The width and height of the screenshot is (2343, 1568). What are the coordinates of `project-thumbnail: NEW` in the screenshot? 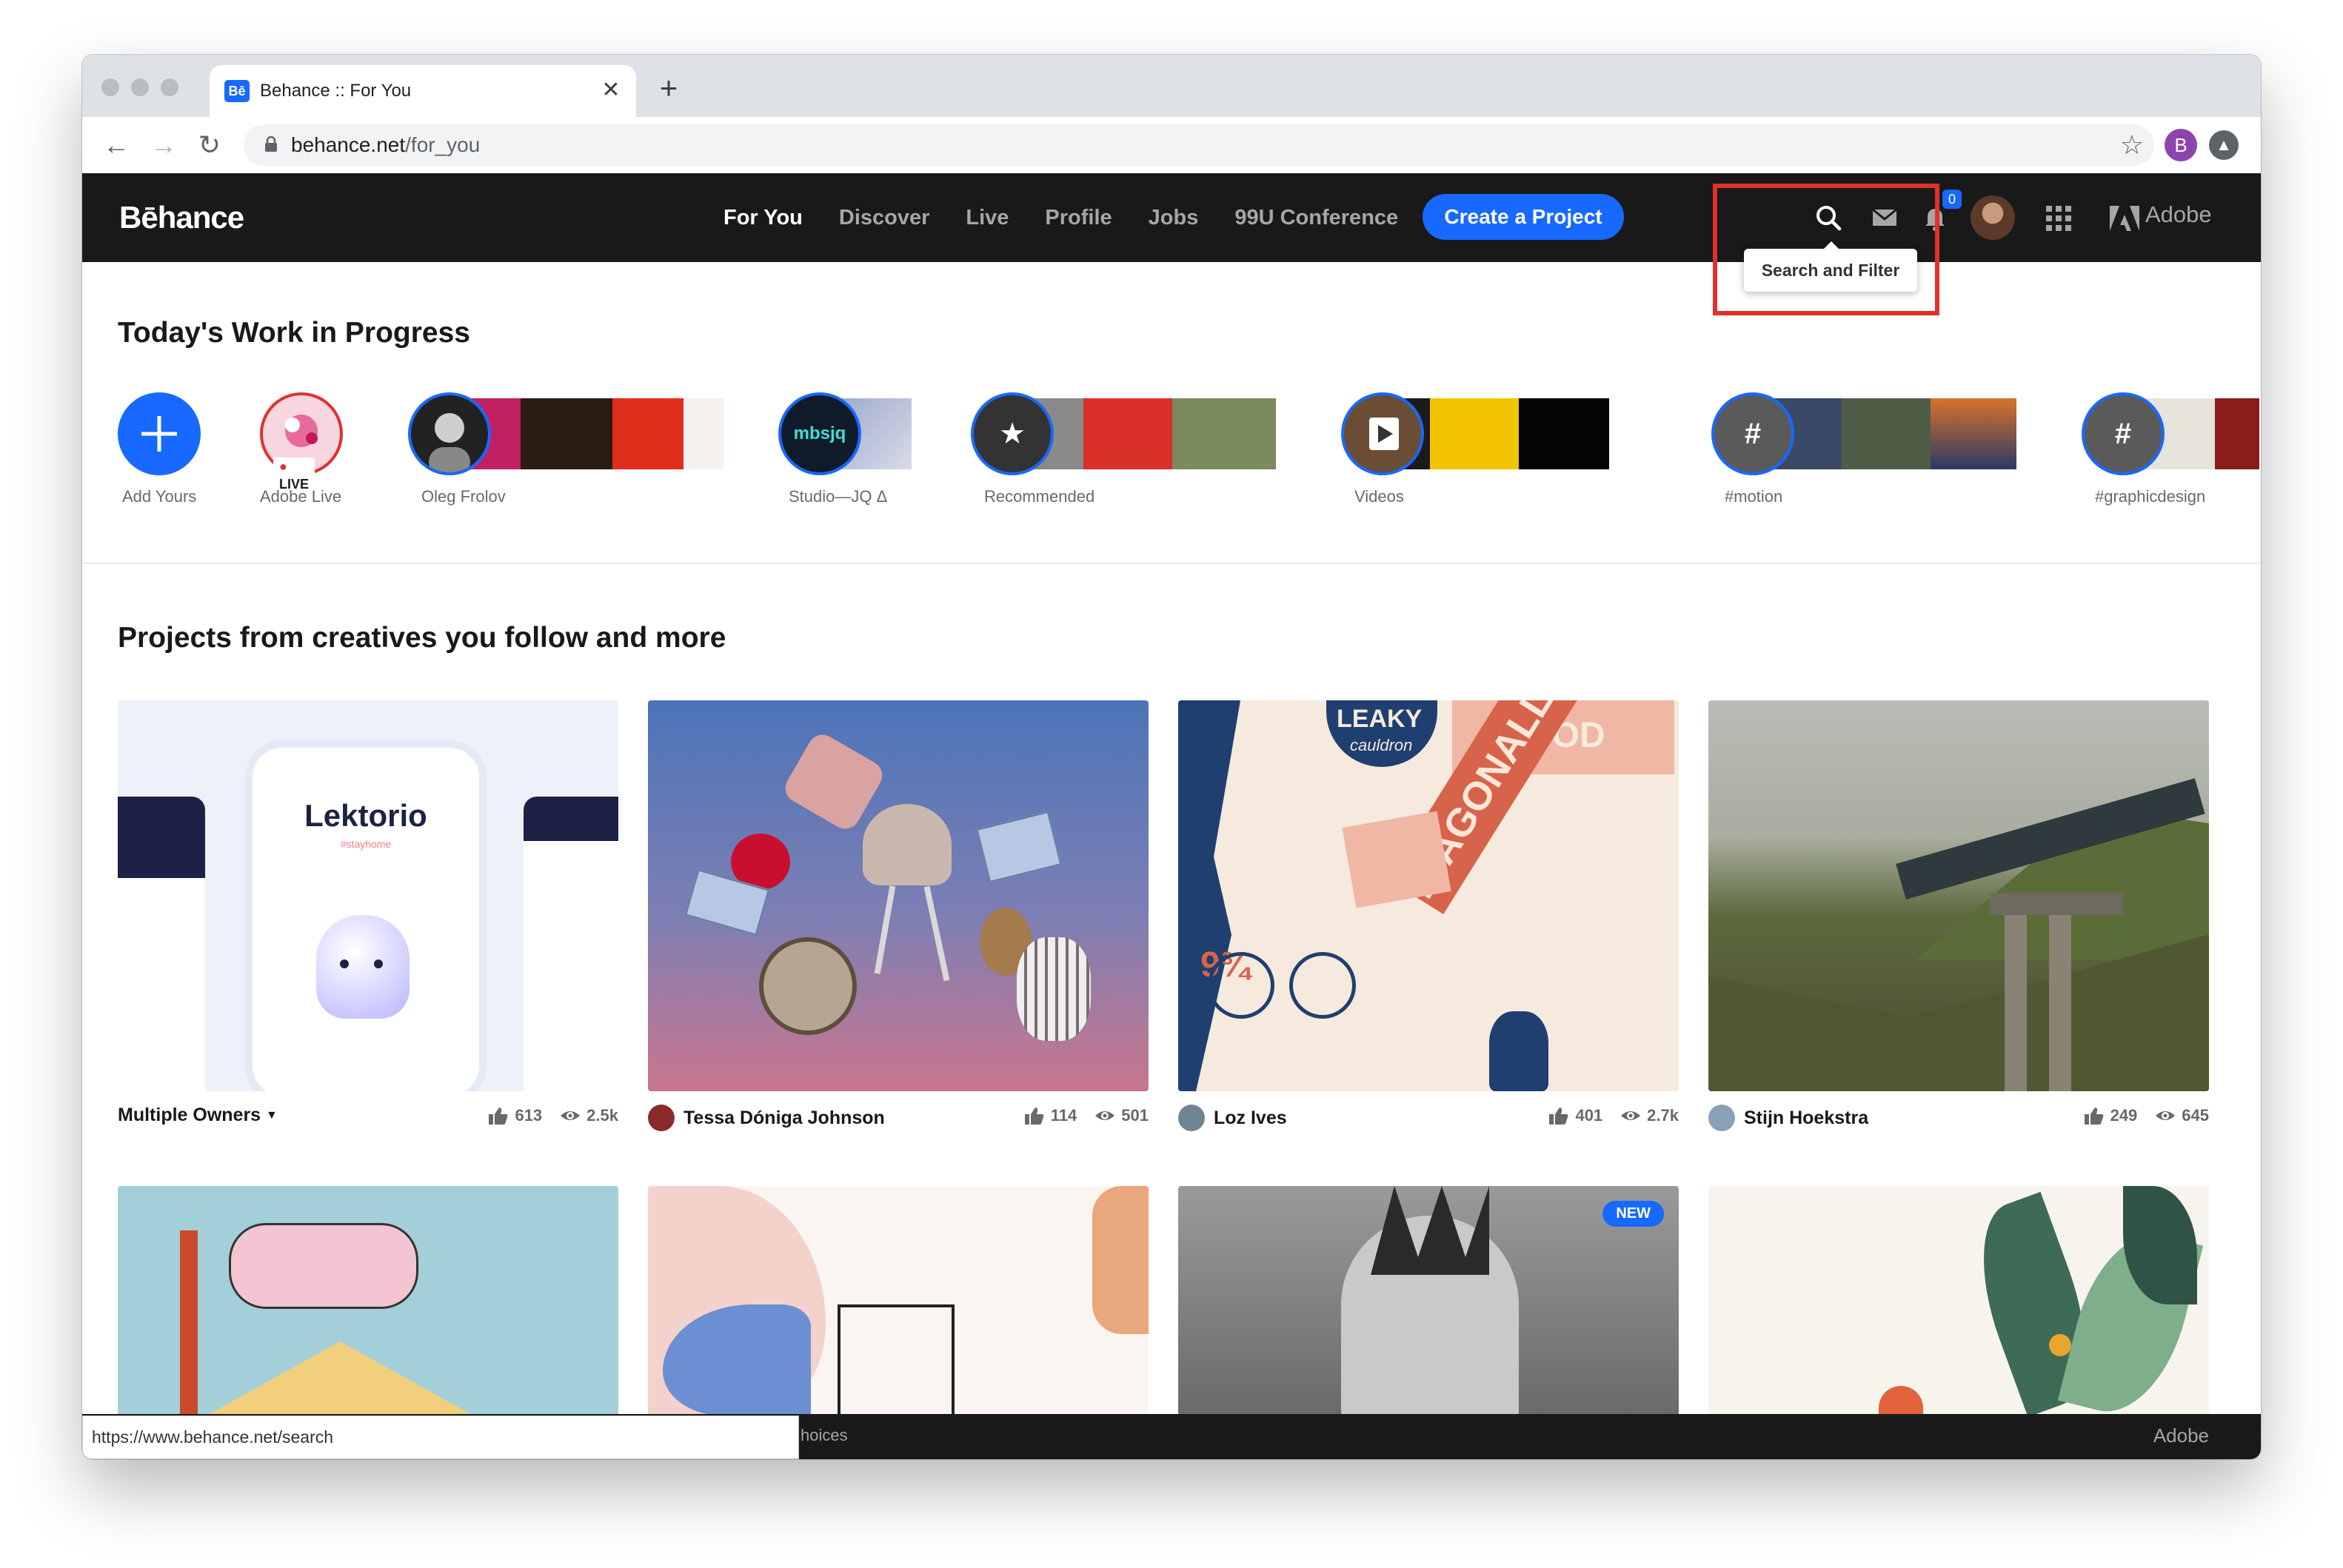 It's located at (1428, 1300).